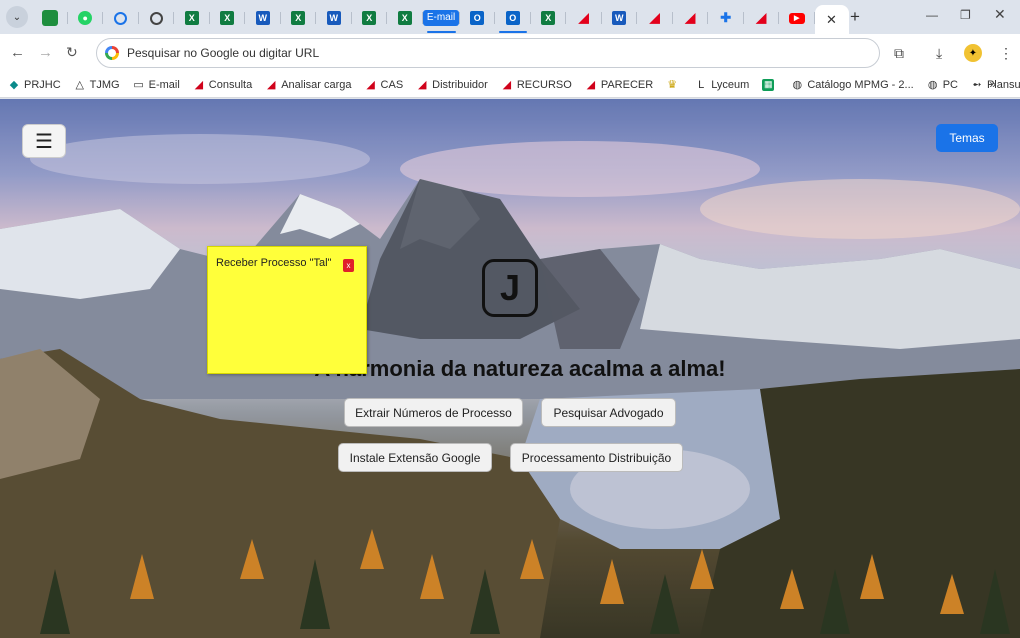  What do you see at coordinates (1006, 53) in the screenshot?
I see `more-menu-icon: ⋮` at bounding box center [1006, 53].